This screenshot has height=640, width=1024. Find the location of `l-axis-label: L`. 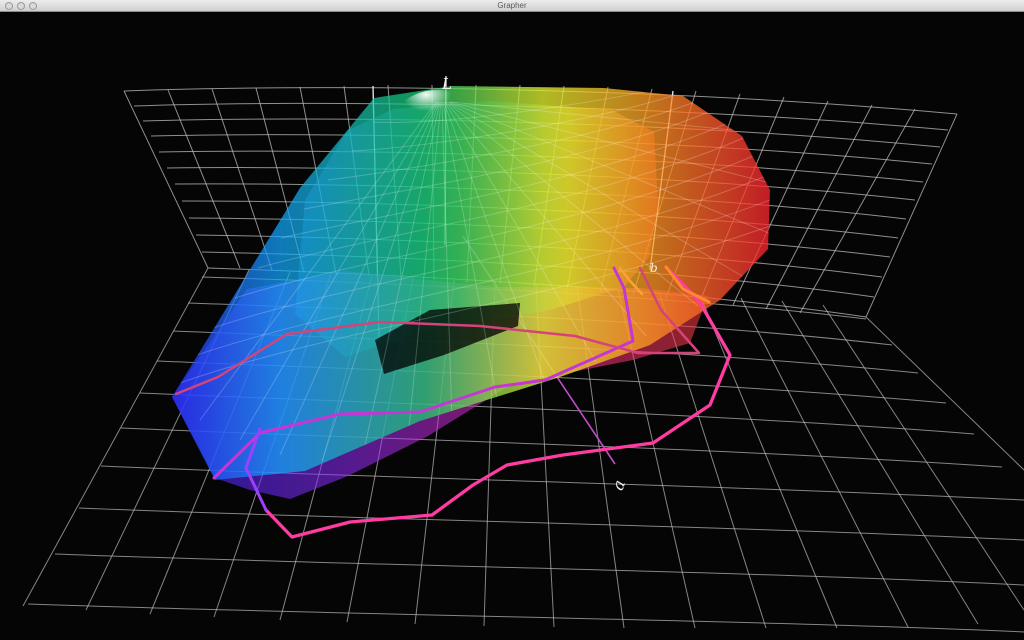

l-axis-label: L is located at coordinates (446, 84).